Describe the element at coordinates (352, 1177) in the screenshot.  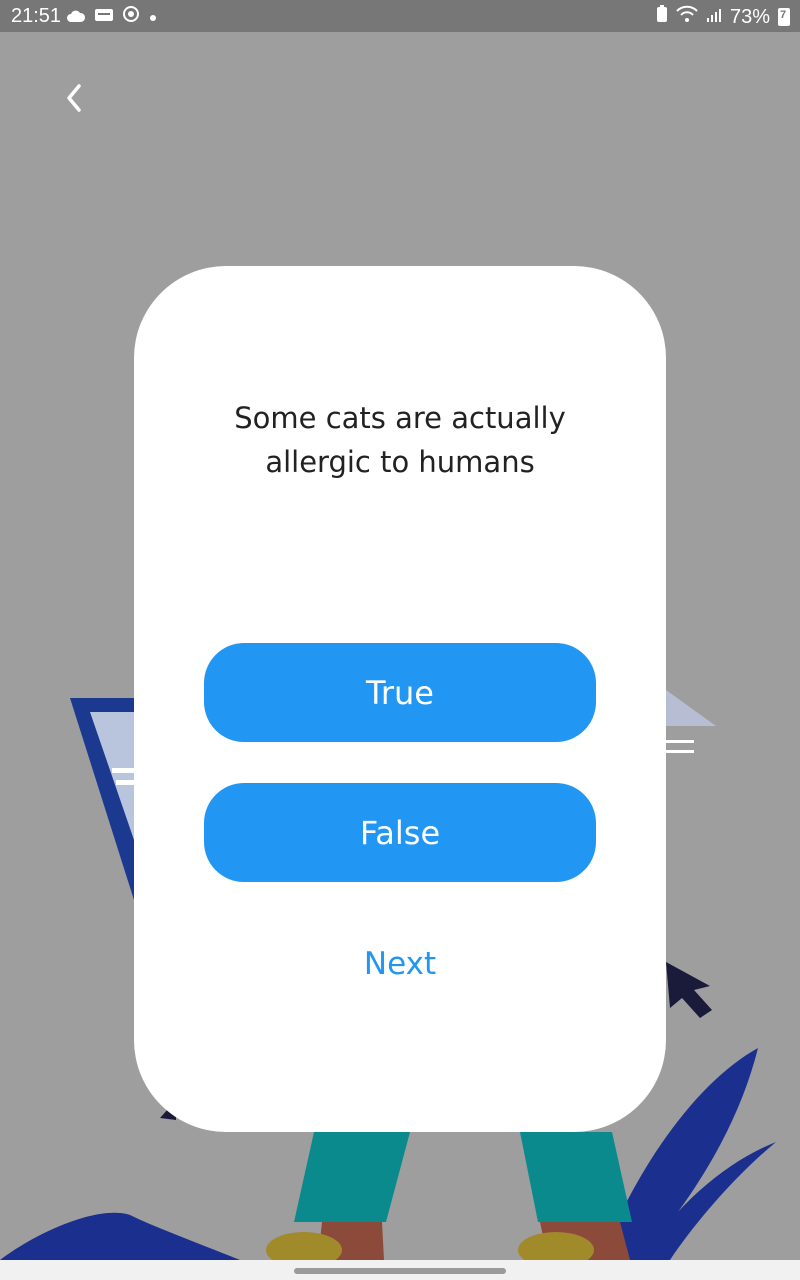
I see `person-illustration` at that location.